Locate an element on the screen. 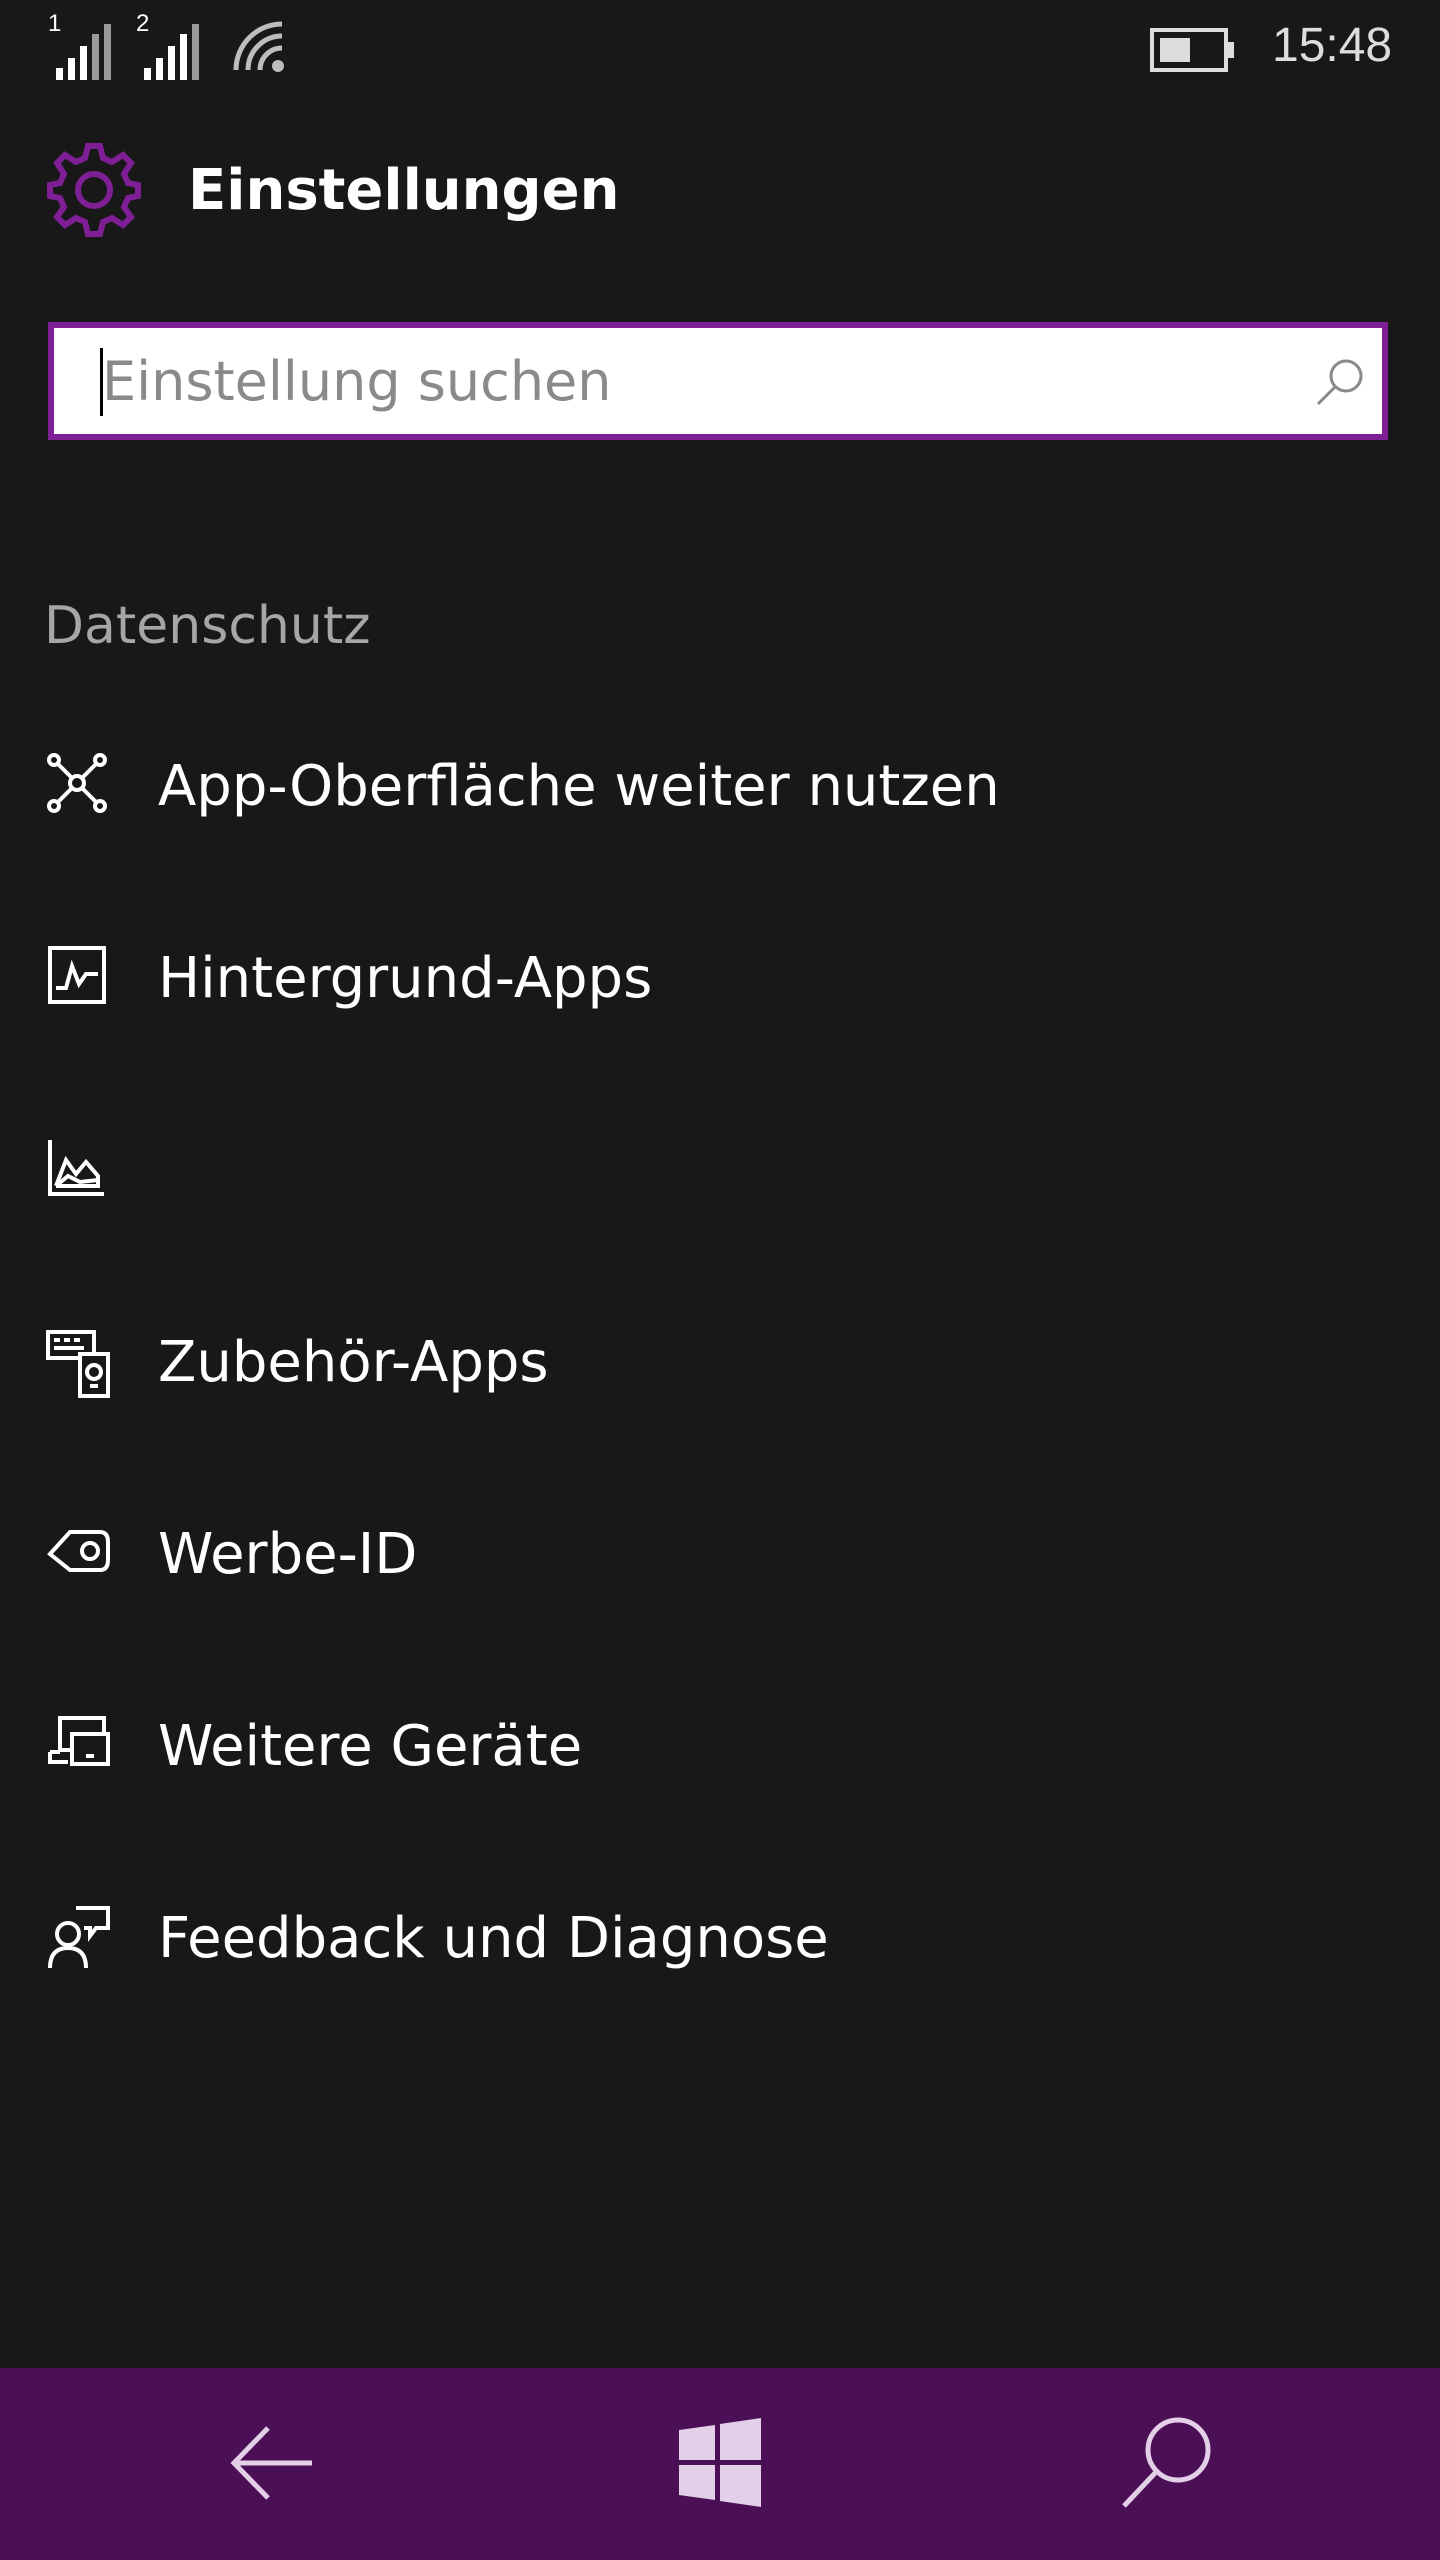  back-button is located at coordinates (271, 2463).